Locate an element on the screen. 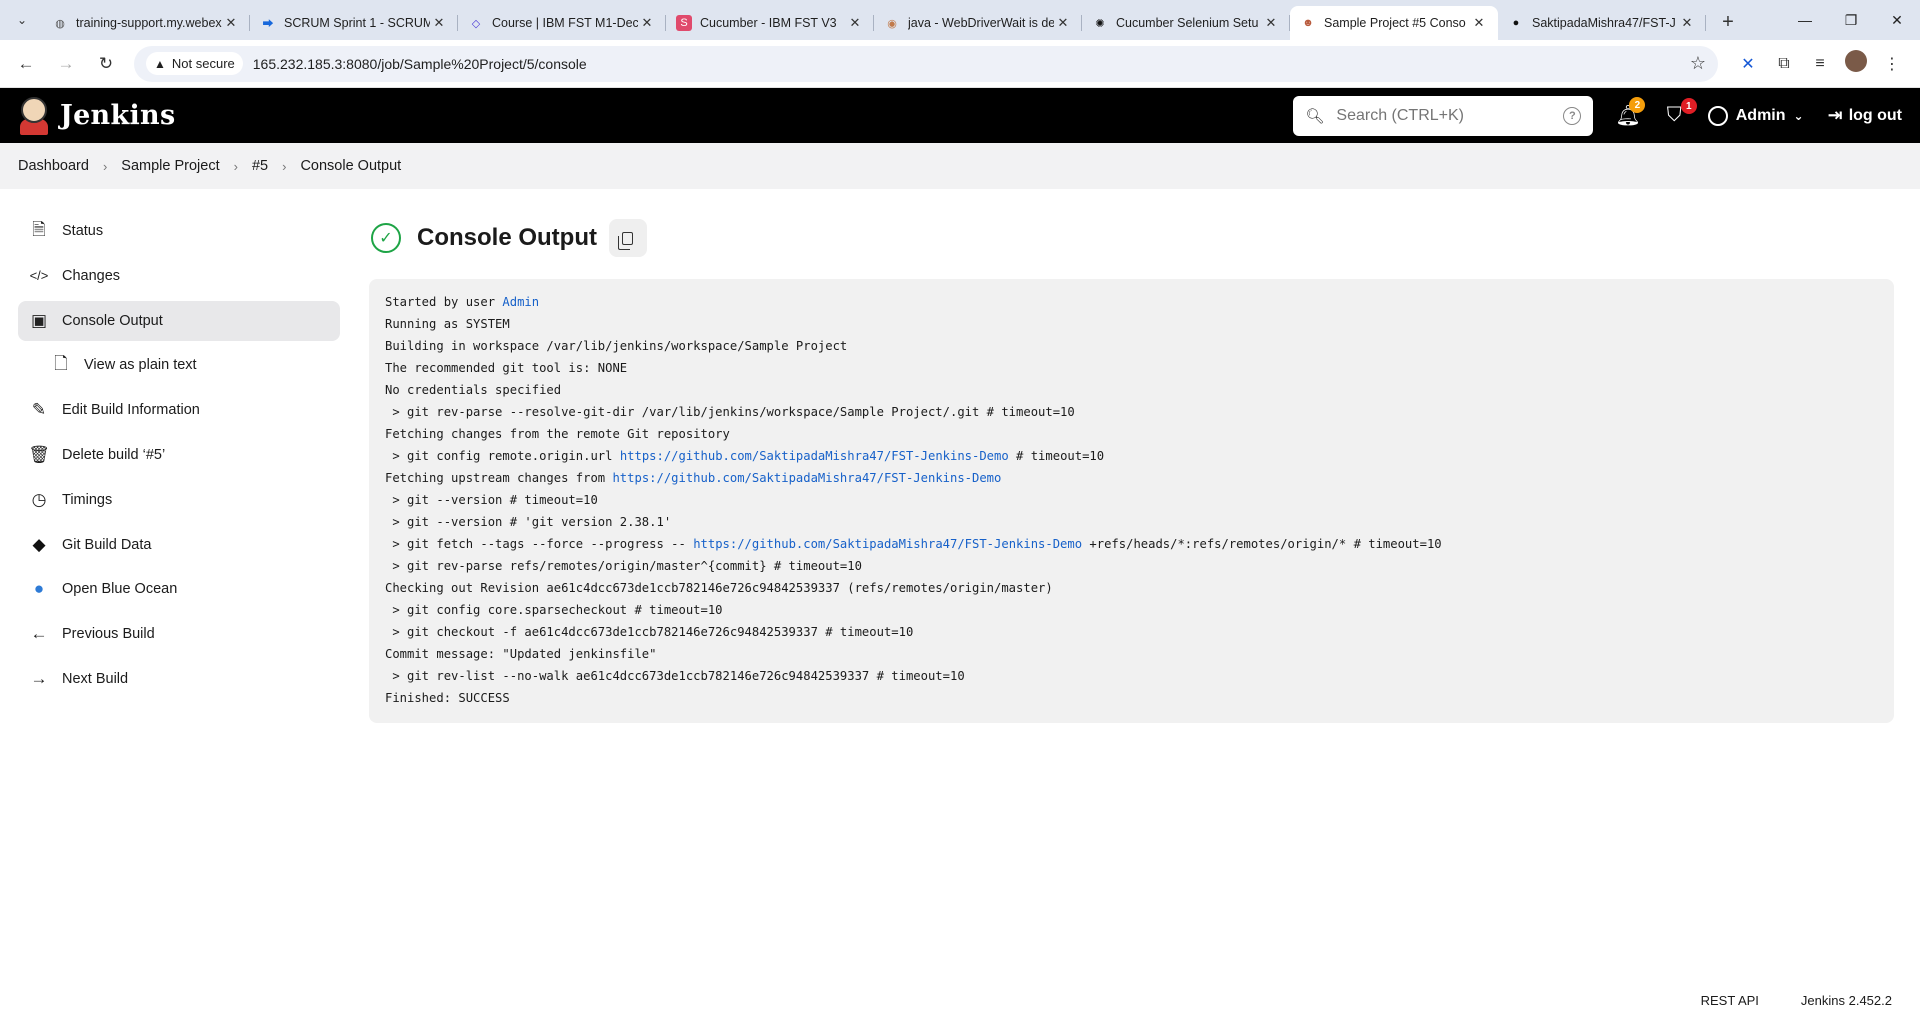 This screenshot has height=1032, width=1920. reload-icon: ↻ is located at coordinates (106, 64).